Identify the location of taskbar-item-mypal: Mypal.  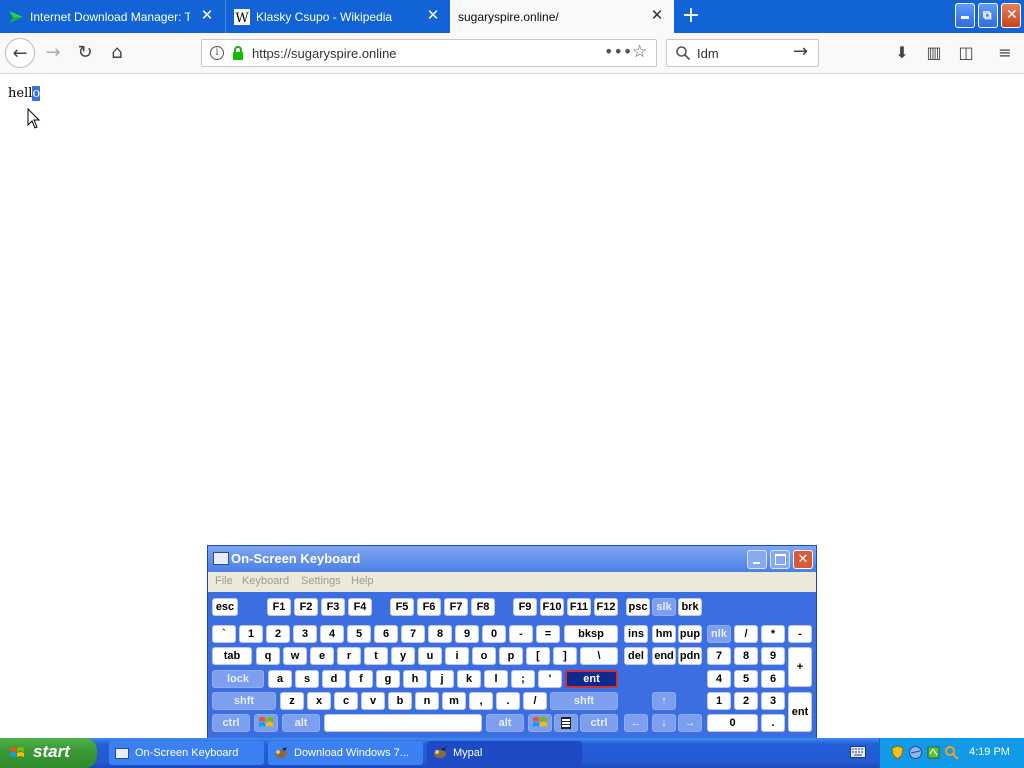
(504, 753).